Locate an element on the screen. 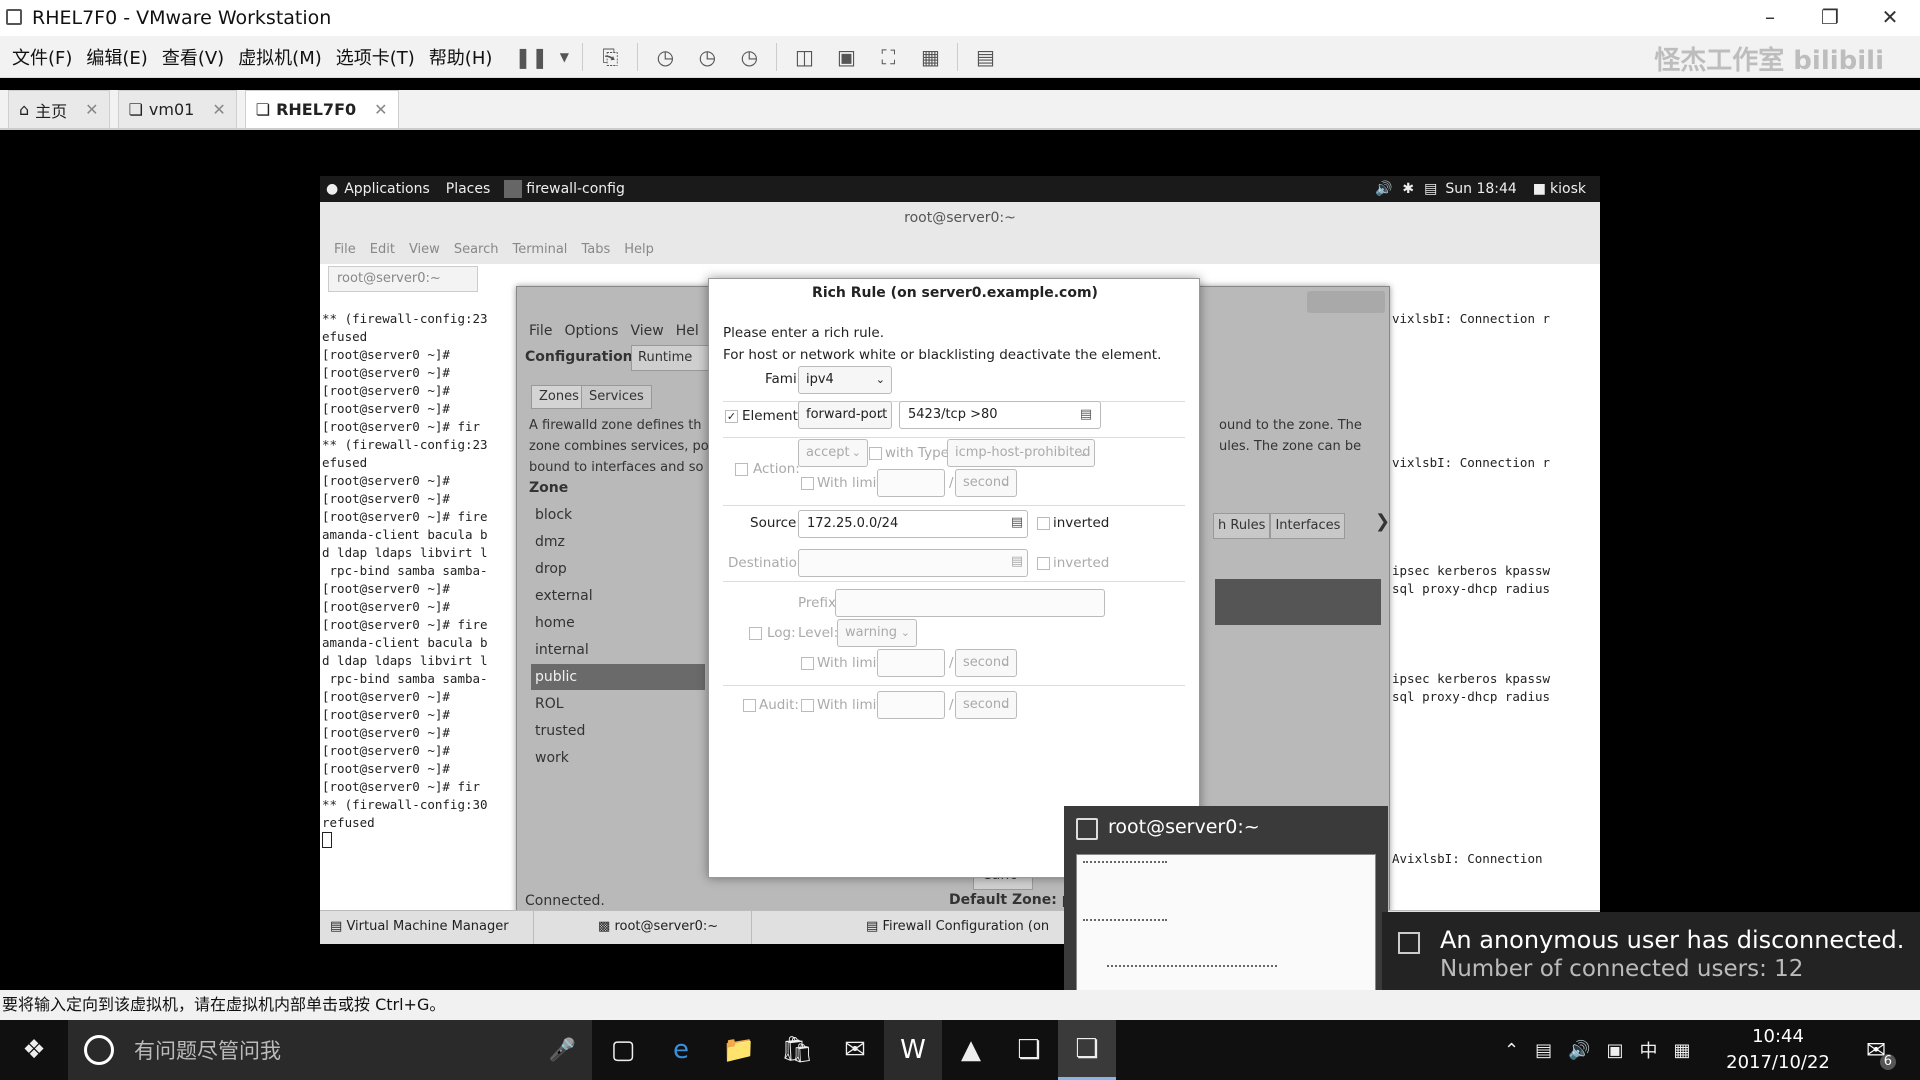 This screenshot has width=1920, height=1080. tab-home: ⌂ 主页 ✕ is located at coordinates (59, 109).